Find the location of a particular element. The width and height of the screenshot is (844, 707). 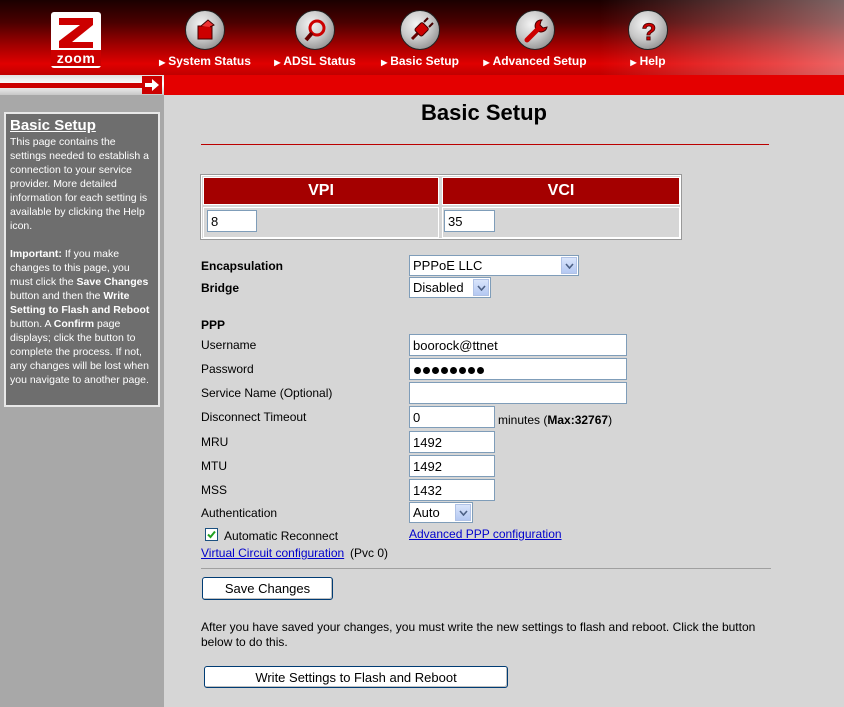

bridge-value: Disabled is located at coordinates (438, 287).